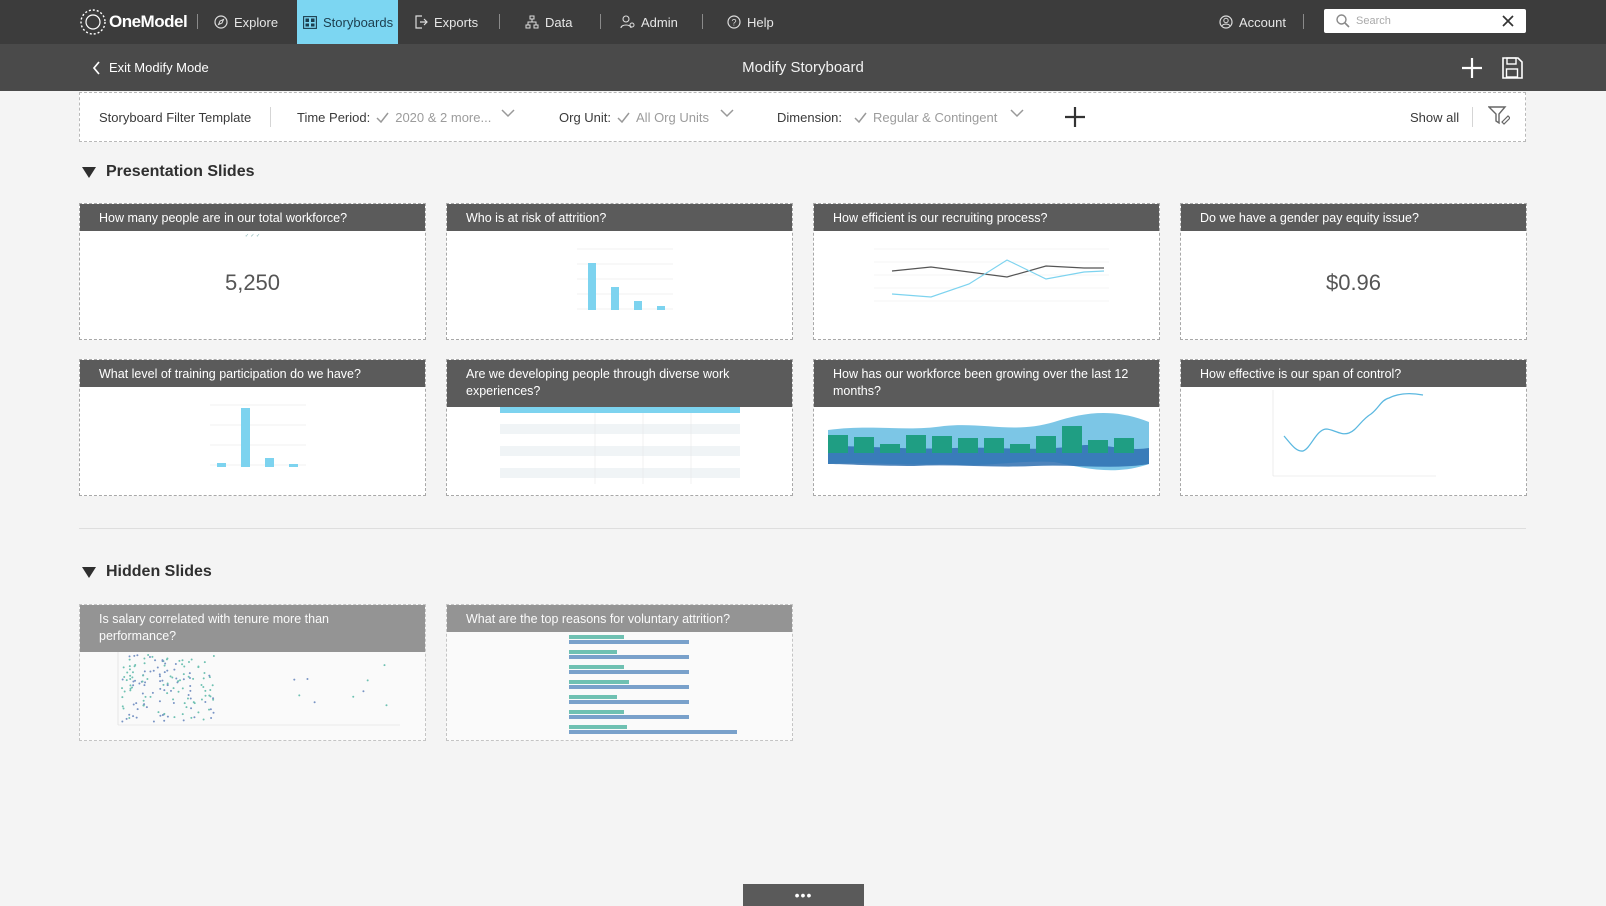 The width and height of the screenshot is (1606, 906). I want to click on save-icon, so click(1512, 68).